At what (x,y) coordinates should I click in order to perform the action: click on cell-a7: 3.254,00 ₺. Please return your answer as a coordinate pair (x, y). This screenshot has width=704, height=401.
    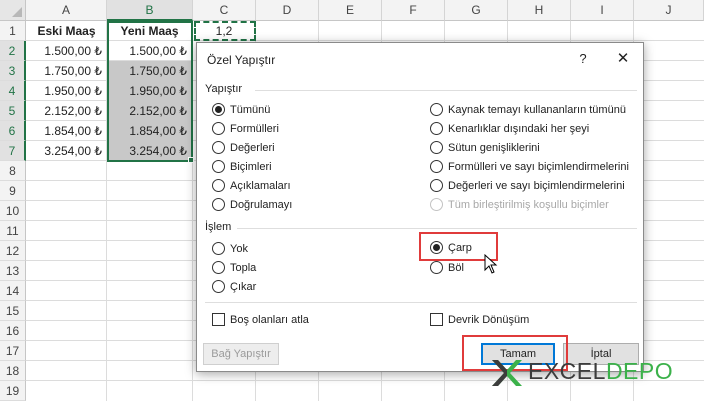
    Looking at the image, I should click on (66, 151).